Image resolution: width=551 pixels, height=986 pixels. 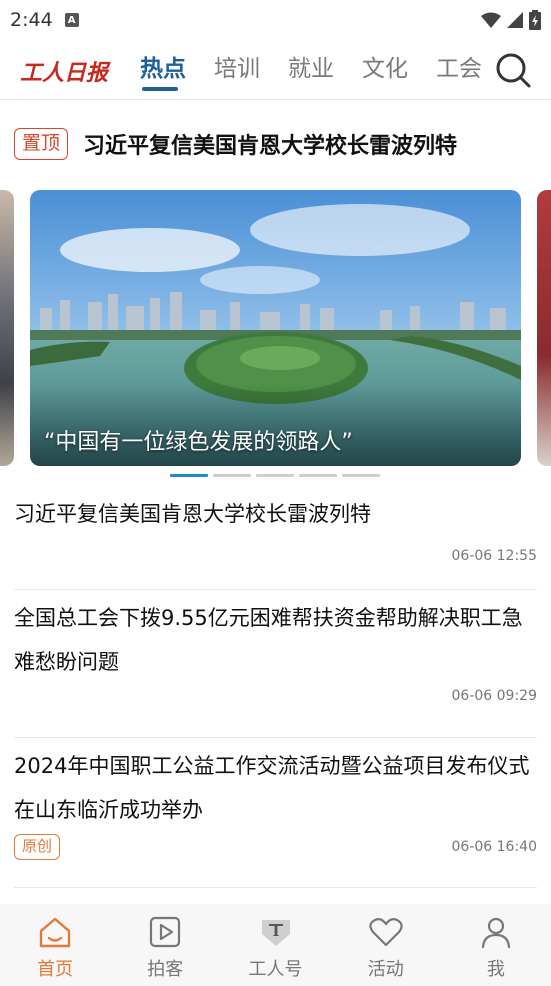 I want to click on bottom-nav-label: 我, so click(x=495, y=969).